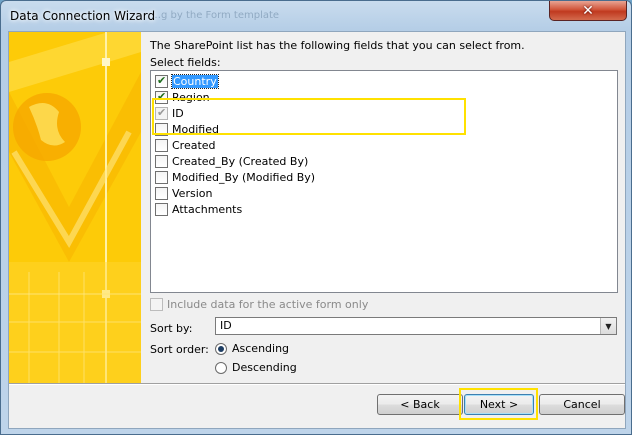  I want to click on field-label-region: Region, so click(191, 97).